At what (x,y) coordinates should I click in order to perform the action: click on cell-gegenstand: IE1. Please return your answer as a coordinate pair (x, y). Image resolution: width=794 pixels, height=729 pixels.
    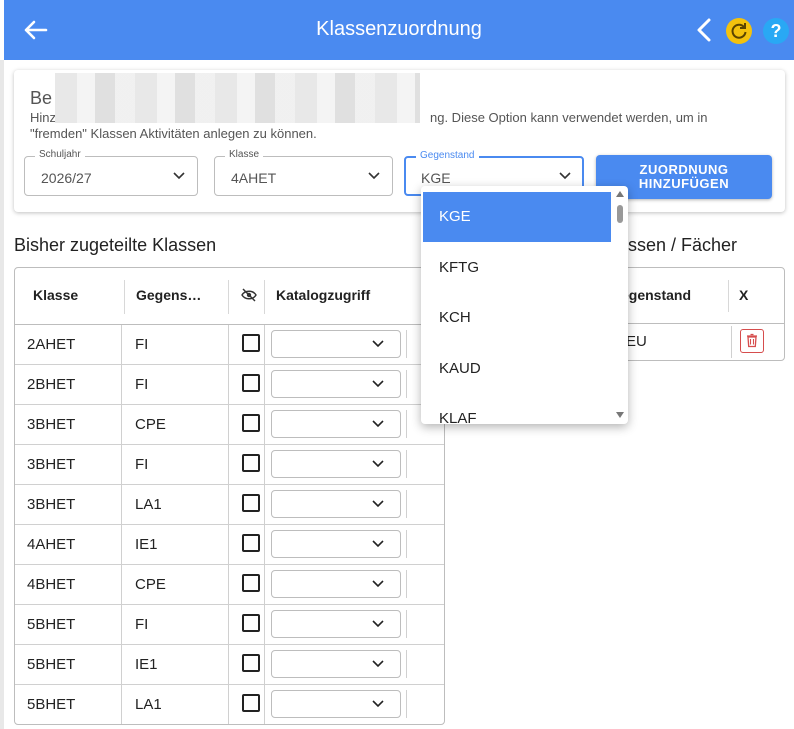
    Looking at the image, I should click on (146, 664).